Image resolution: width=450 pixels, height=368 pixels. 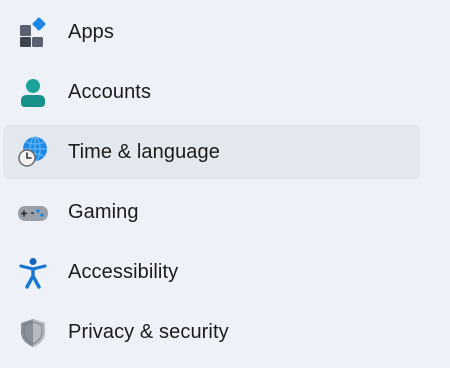 What do you see at coordinates (91, 32) in the screenshot?
I see `nav-item-label: Apps` at bounding box center [91, 32].